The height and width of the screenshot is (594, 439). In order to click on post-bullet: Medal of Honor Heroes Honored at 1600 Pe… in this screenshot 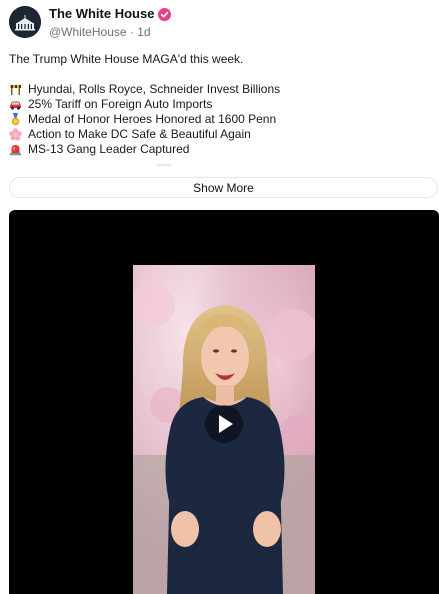, I will do `click(219, 119)`.